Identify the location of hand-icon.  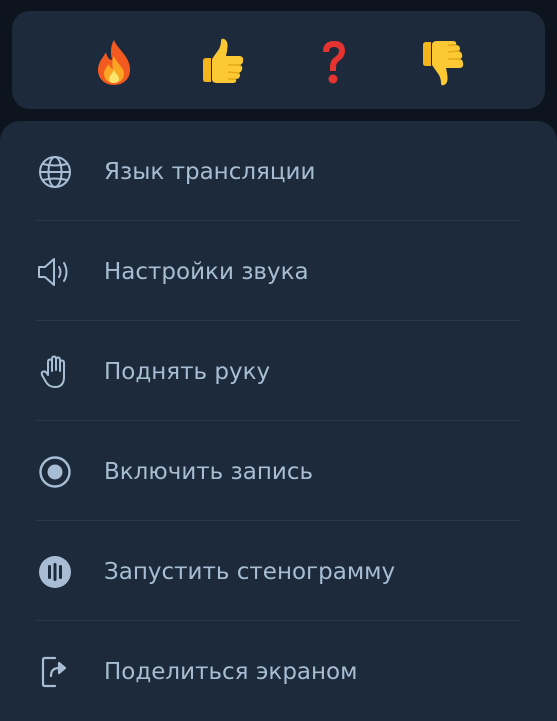
(55, 372).